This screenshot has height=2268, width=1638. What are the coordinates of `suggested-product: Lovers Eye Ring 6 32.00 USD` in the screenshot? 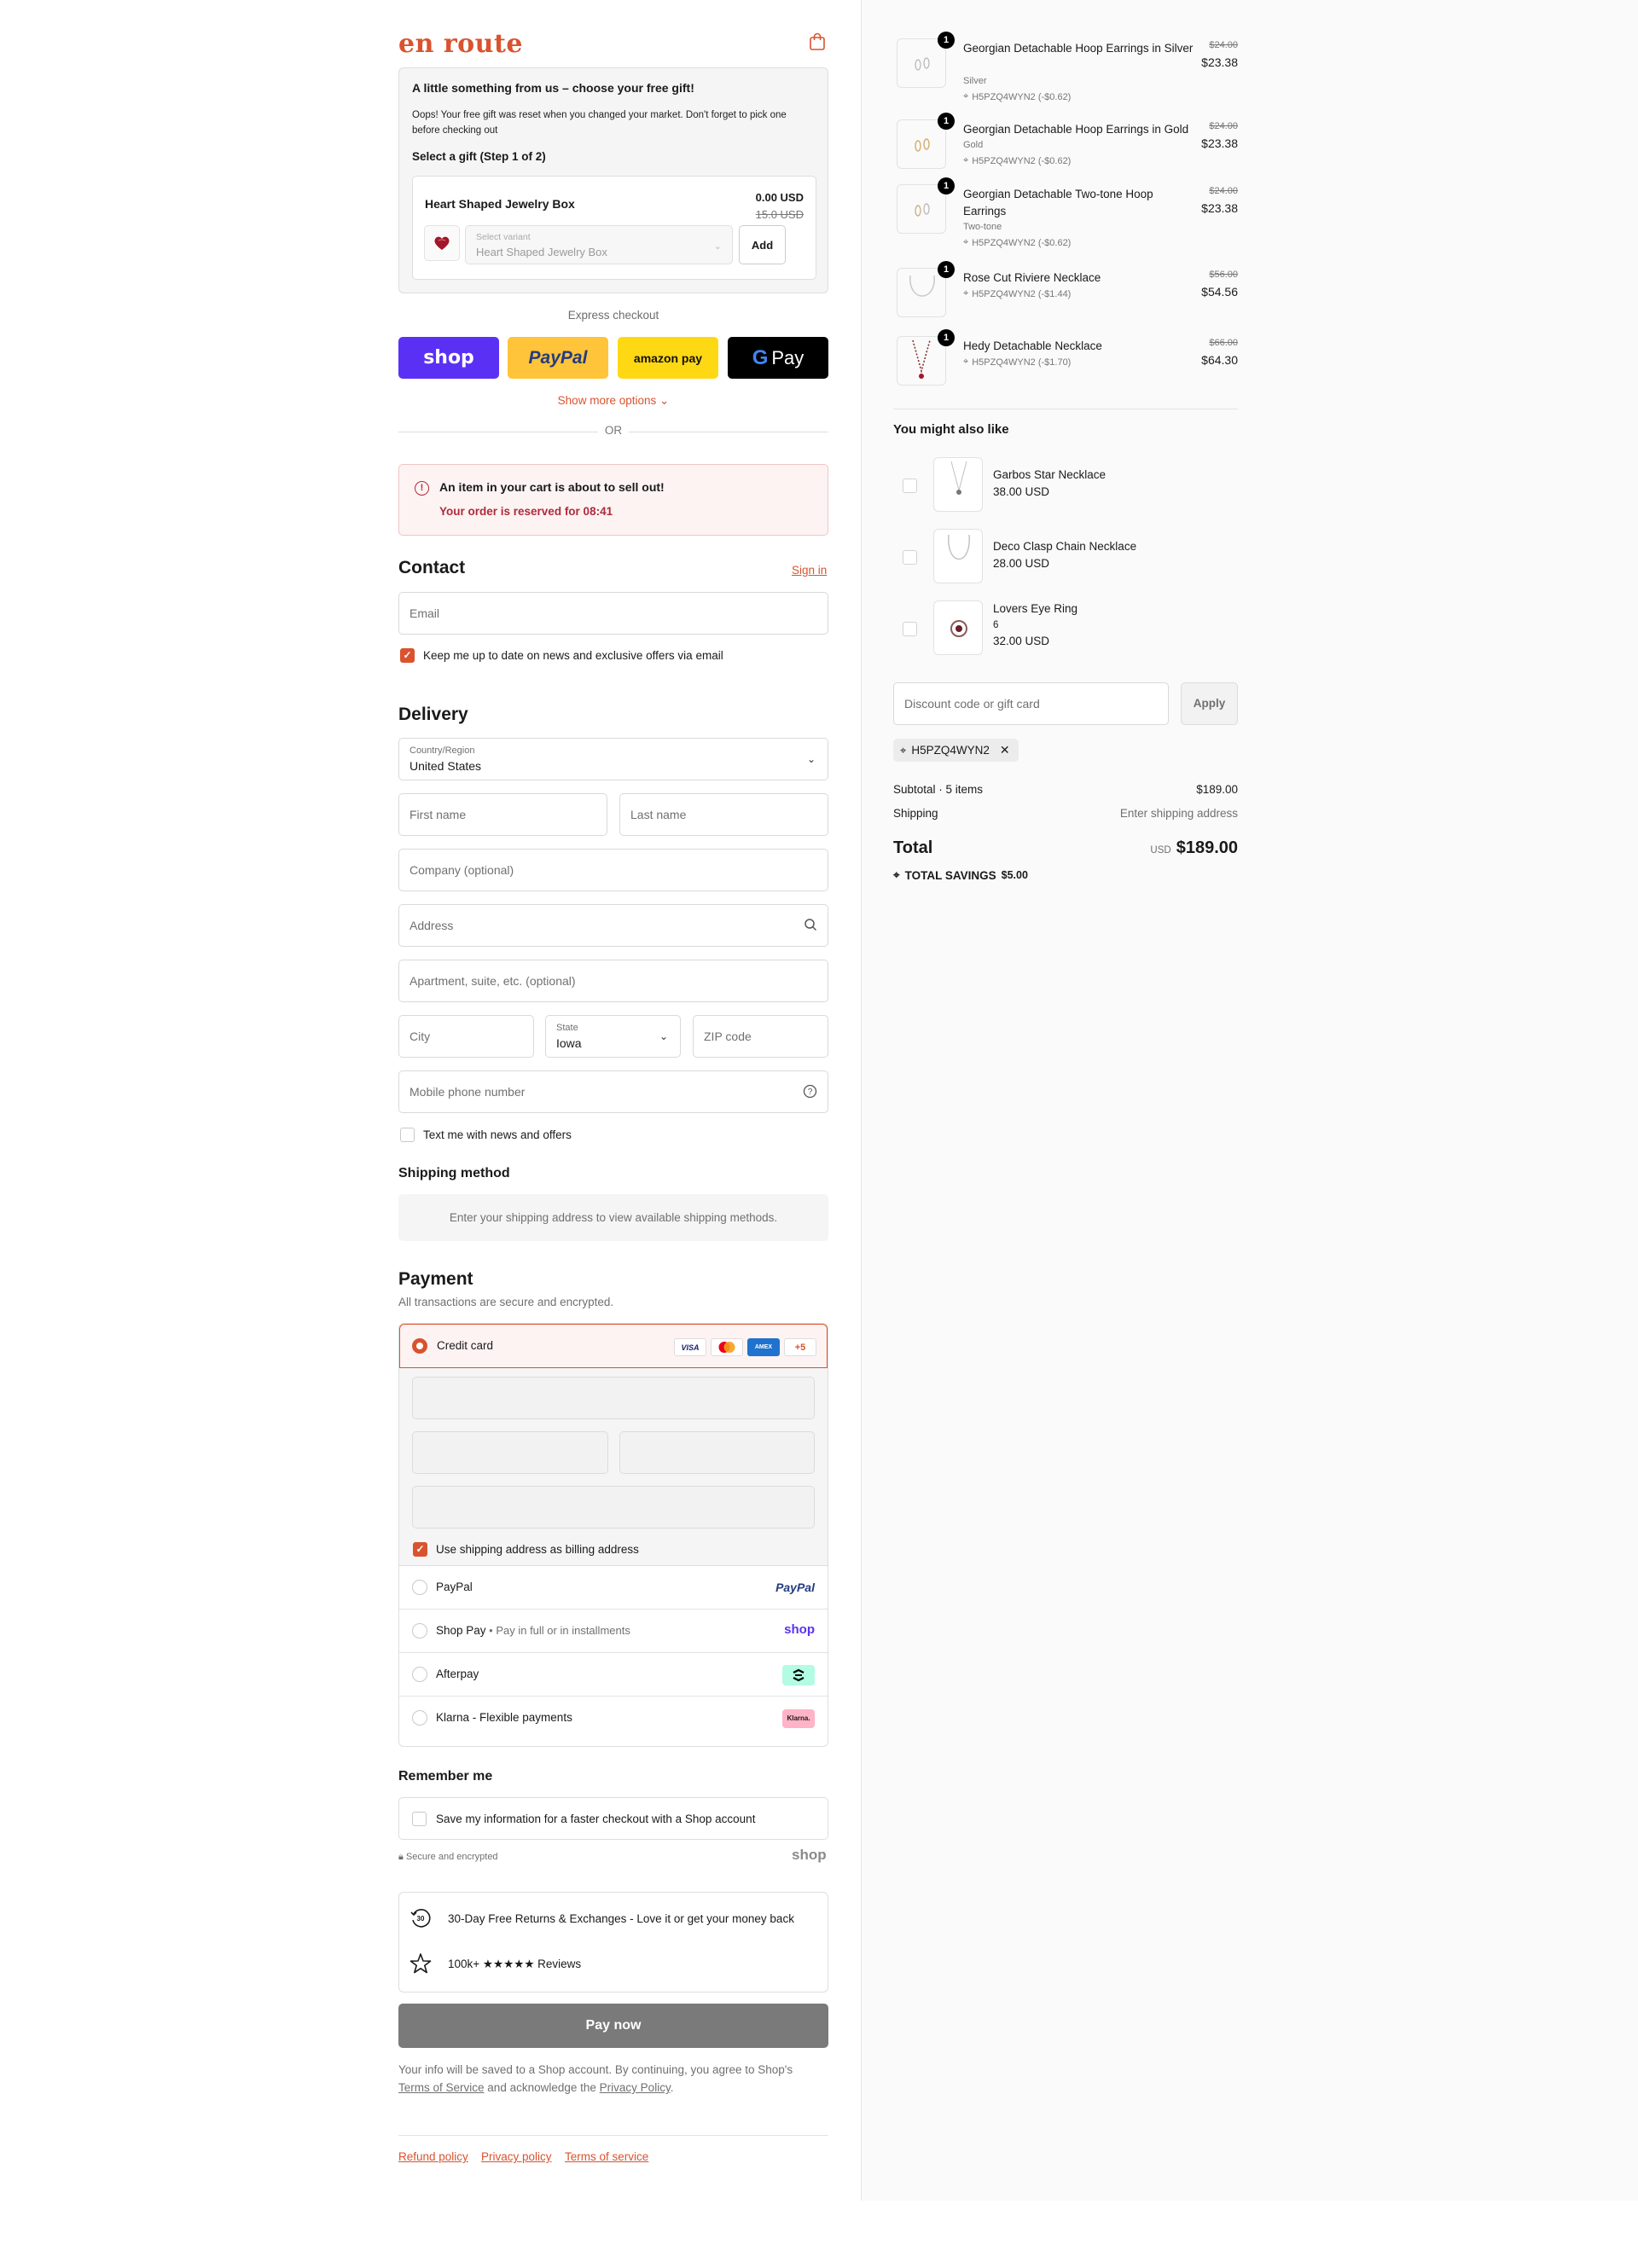 It's located at (1067, 629).